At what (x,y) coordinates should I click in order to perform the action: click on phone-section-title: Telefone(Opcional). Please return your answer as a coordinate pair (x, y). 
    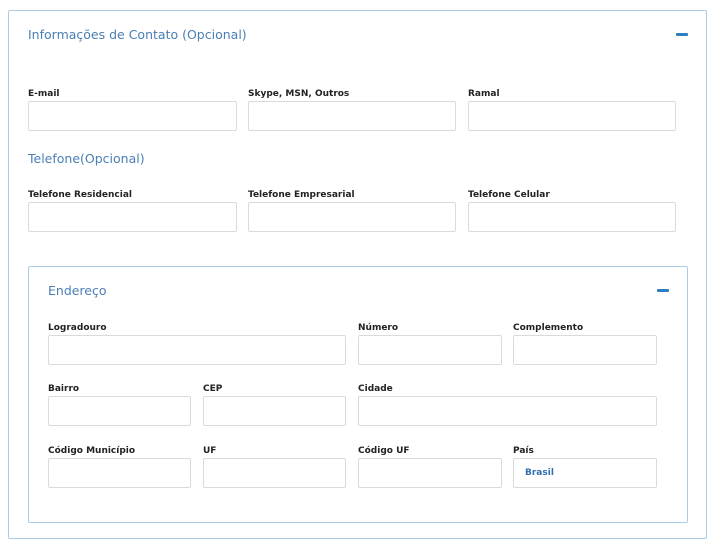
    Looking at the image, I should click on (86, 158).